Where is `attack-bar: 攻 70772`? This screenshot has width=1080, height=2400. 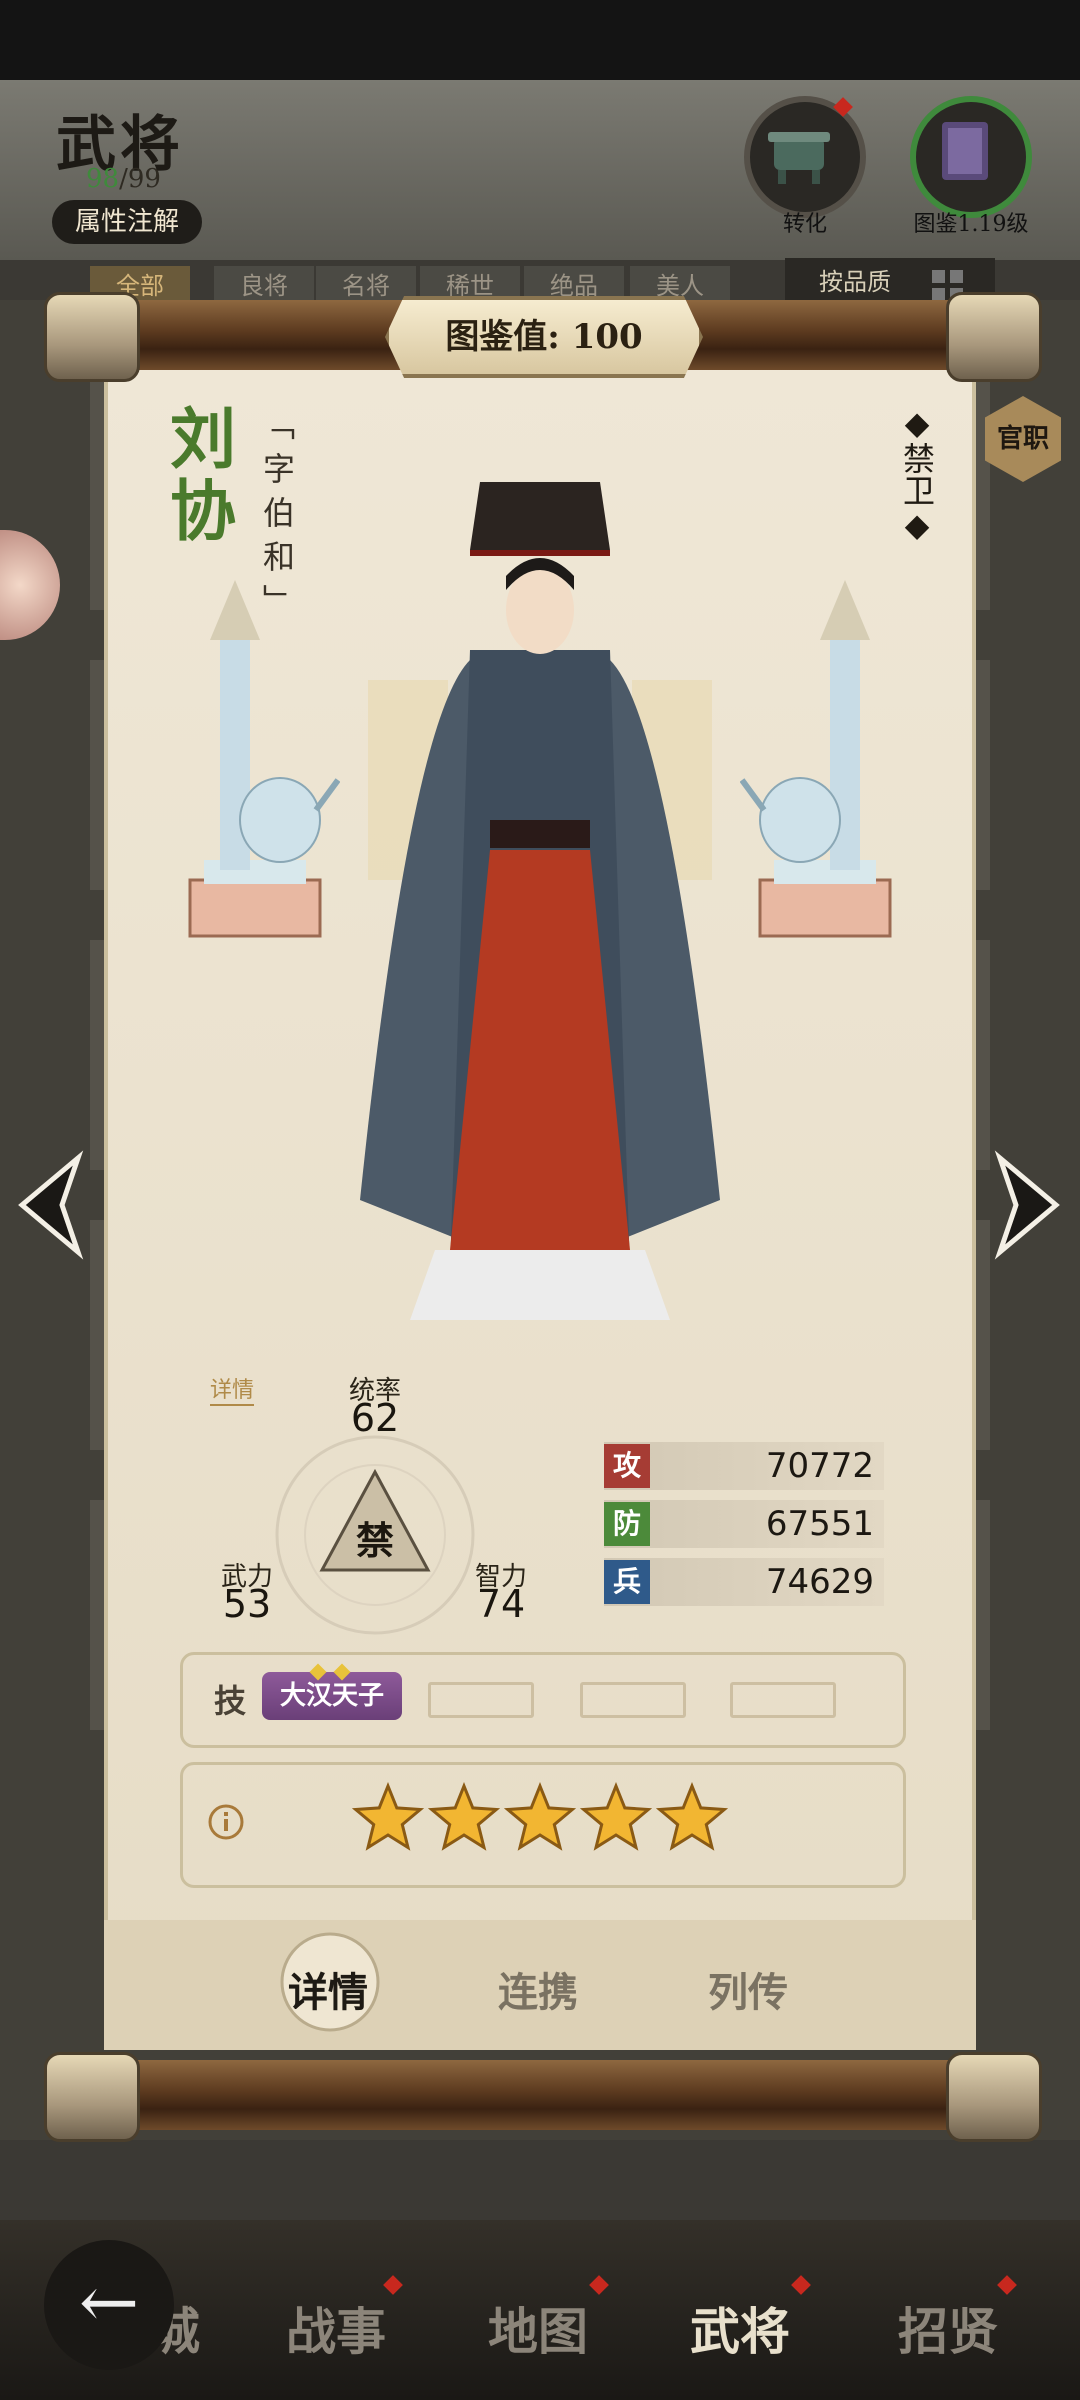
attack-bar: 攻 70772 is located at coordinates (744, 1466).